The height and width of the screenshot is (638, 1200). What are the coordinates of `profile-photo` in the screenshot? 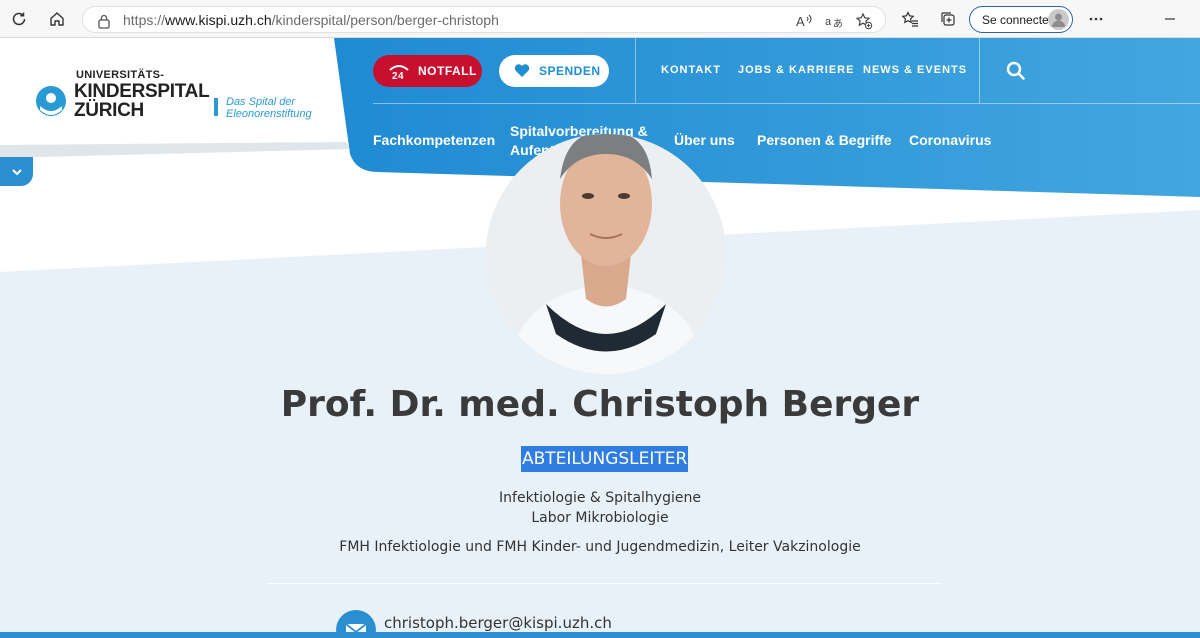 It's located at (606, 254).